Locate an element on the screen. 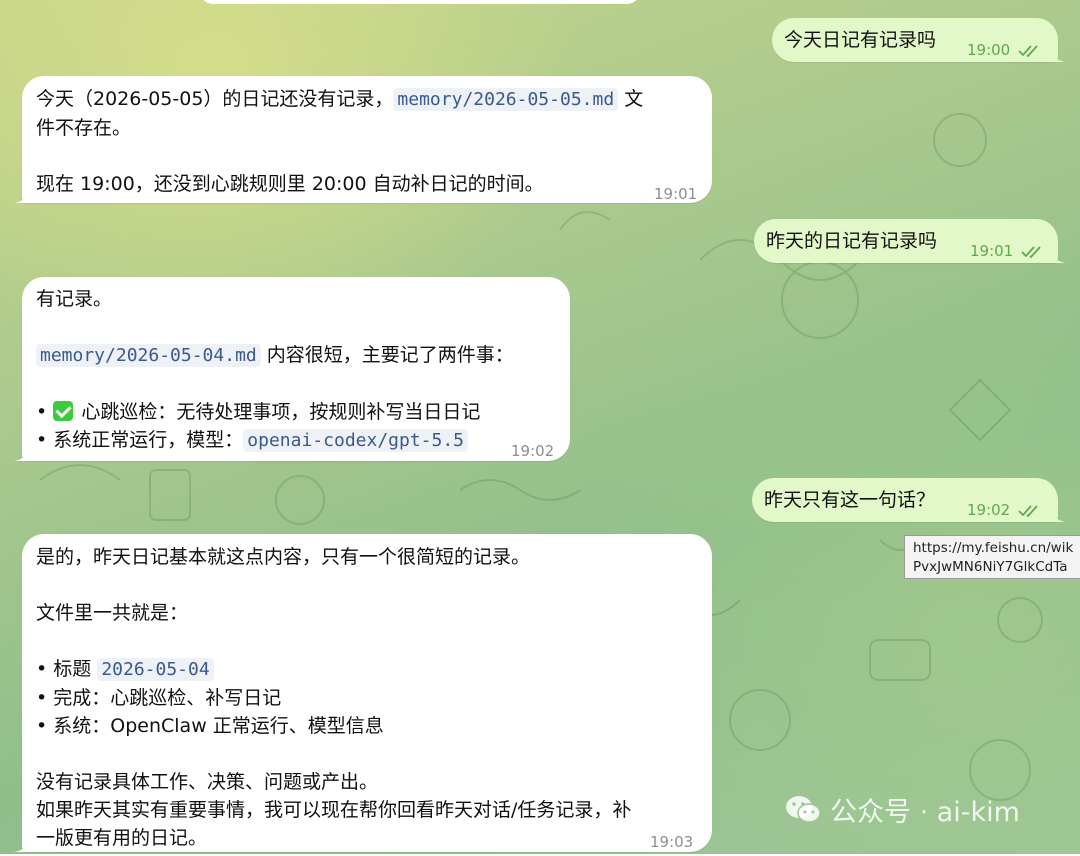 Image resolution: width=1080 pixels, height=856 pixels. message-time: 19:03 is located at coordinates (672, 842).